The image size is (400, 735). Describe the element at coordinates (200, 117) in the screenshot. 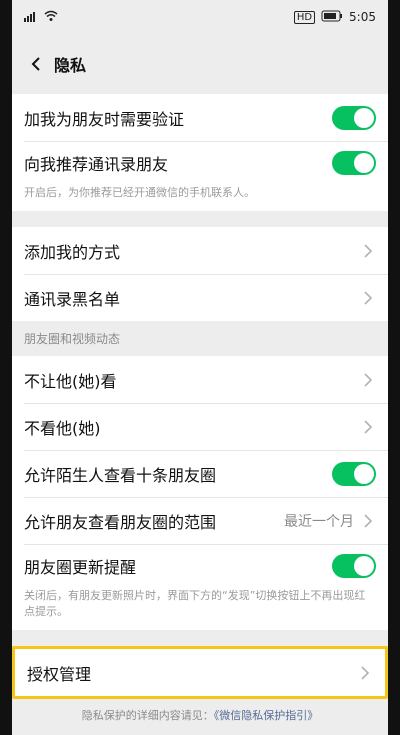

I see `row-require-verification: 加我为朋友时需要验证` at that location.